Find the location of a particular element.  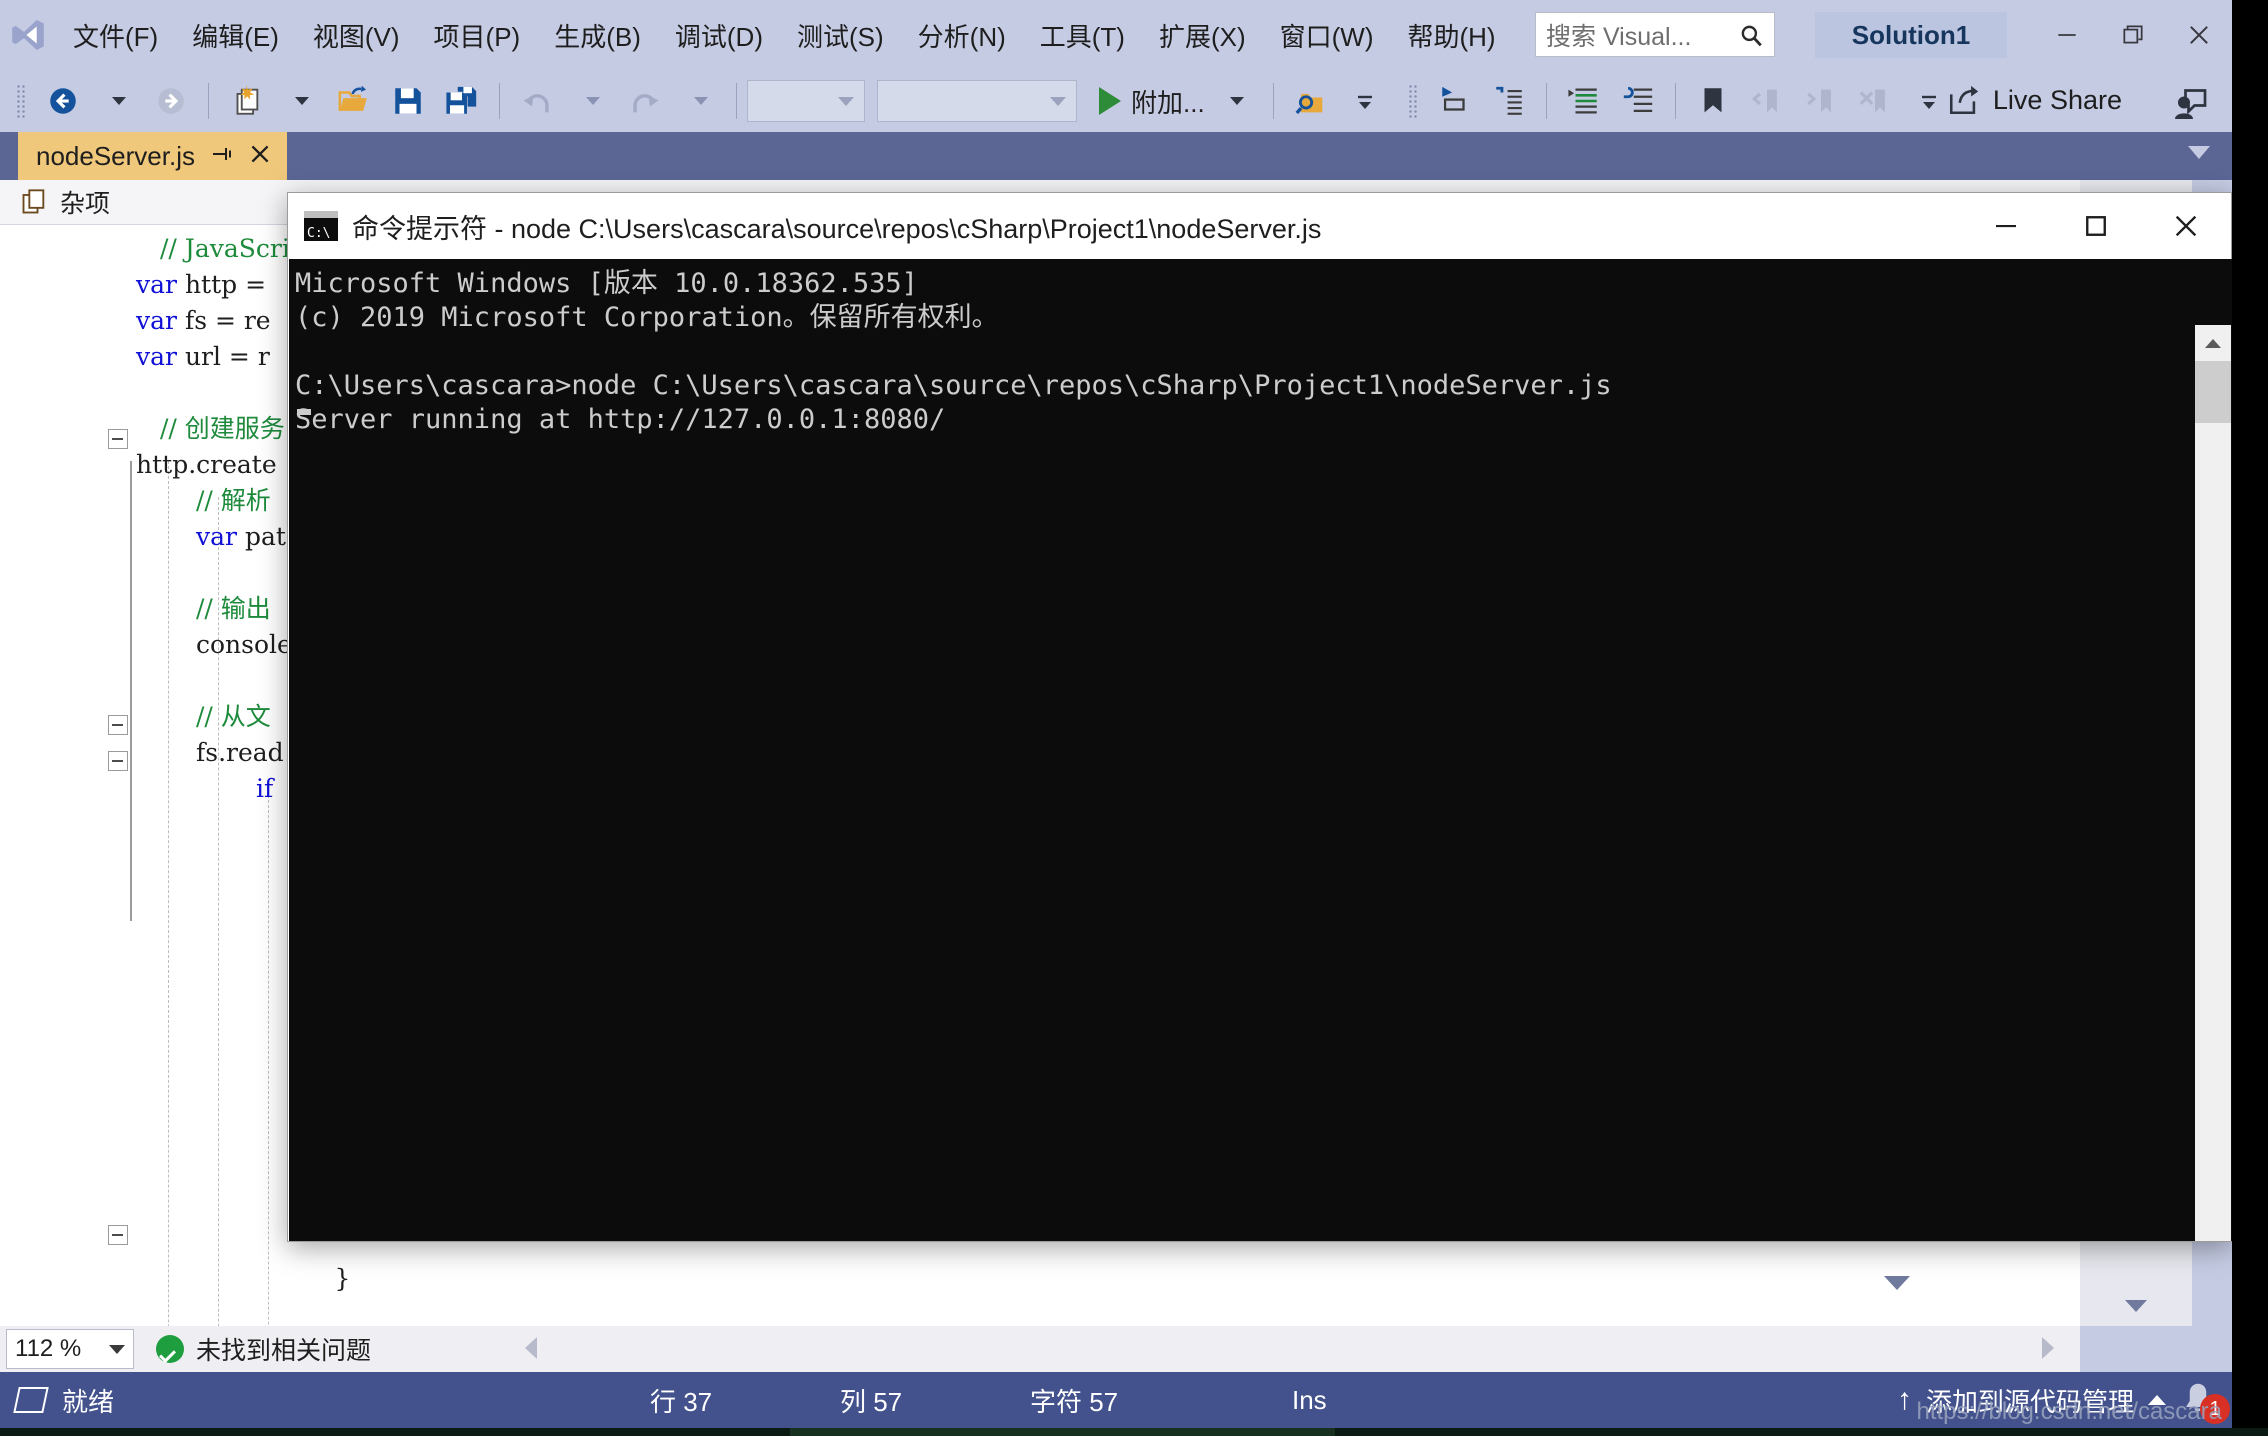

feedback-icon is located at coordinates (2191, 104).